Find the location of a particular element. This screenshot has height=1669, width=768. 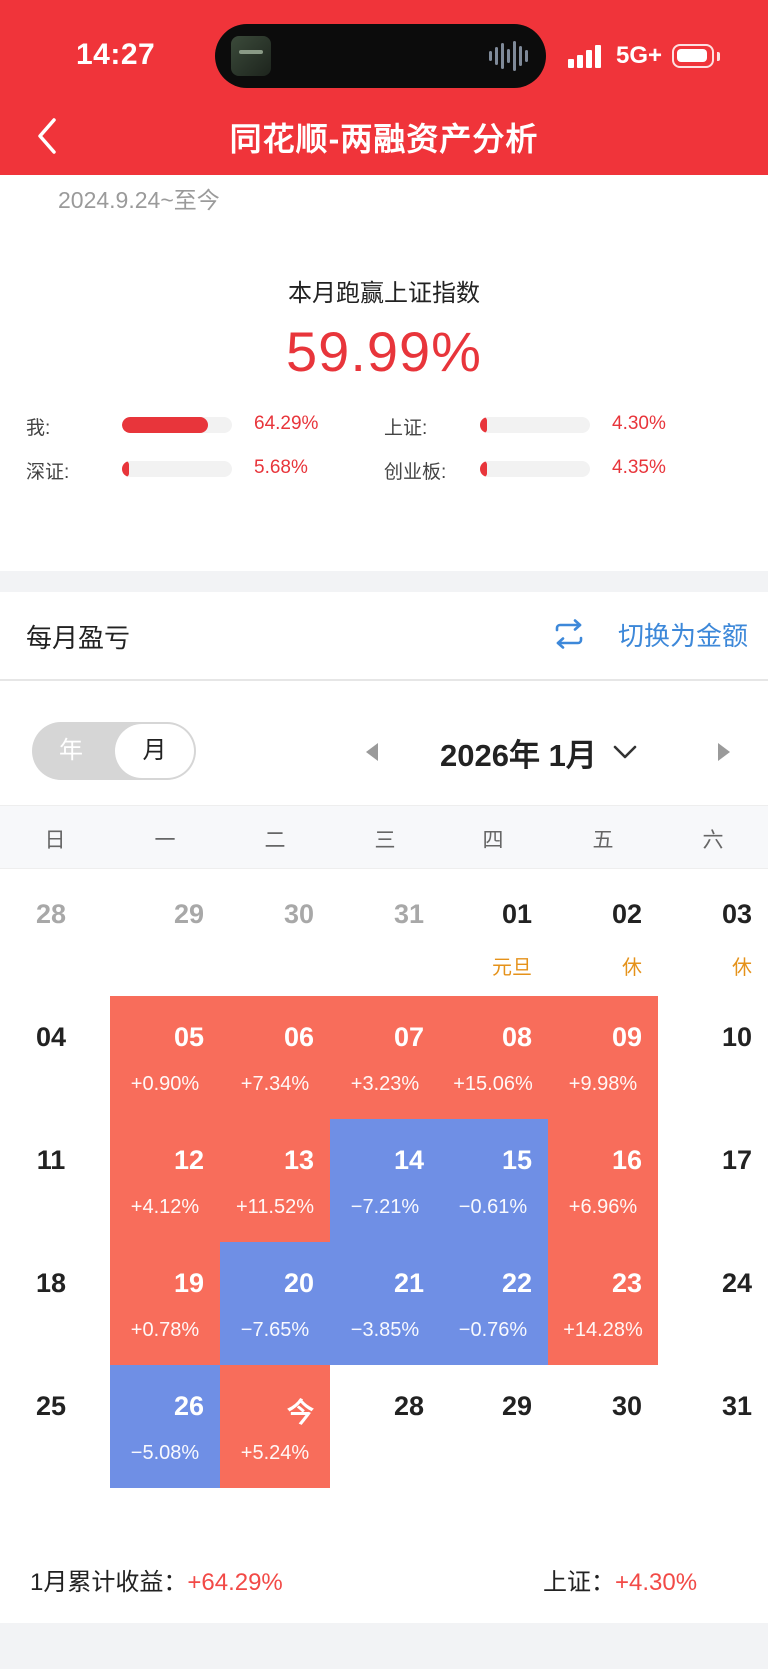

compare-bar-me is located at coordinates (177, 425).